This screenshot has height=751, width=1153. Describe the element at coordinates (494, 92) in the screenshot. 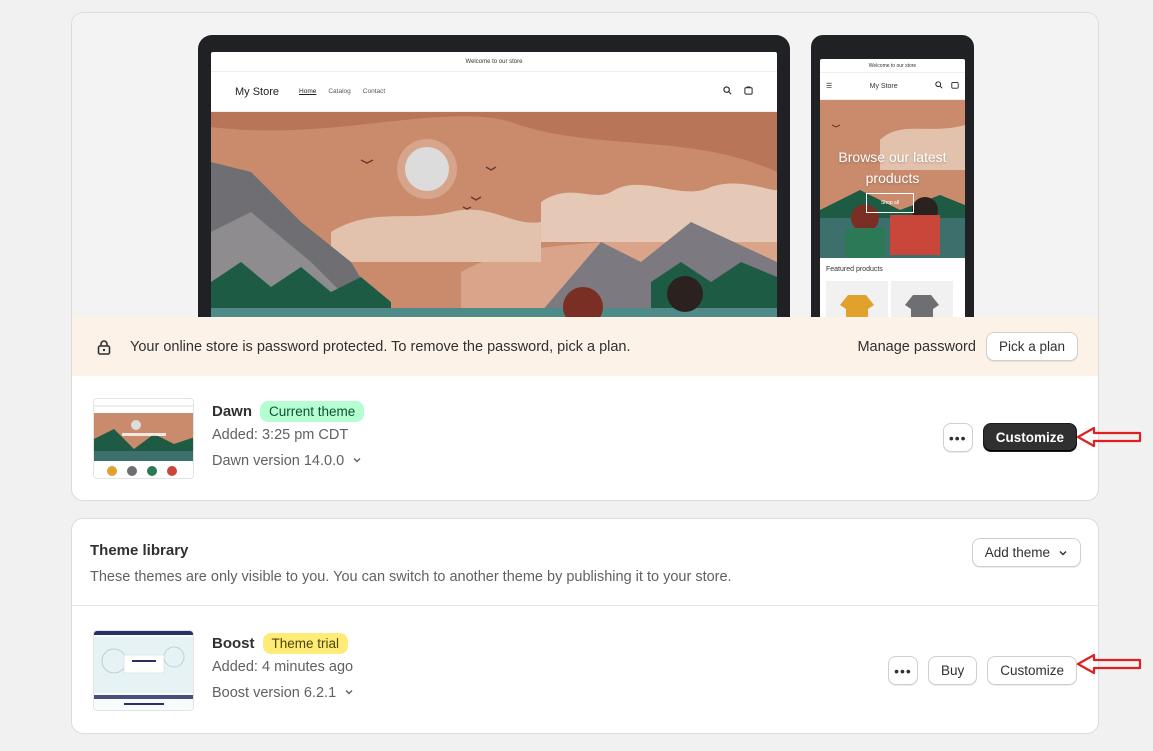

I see `store-header: My Store Home Catalog Contact` at that location.